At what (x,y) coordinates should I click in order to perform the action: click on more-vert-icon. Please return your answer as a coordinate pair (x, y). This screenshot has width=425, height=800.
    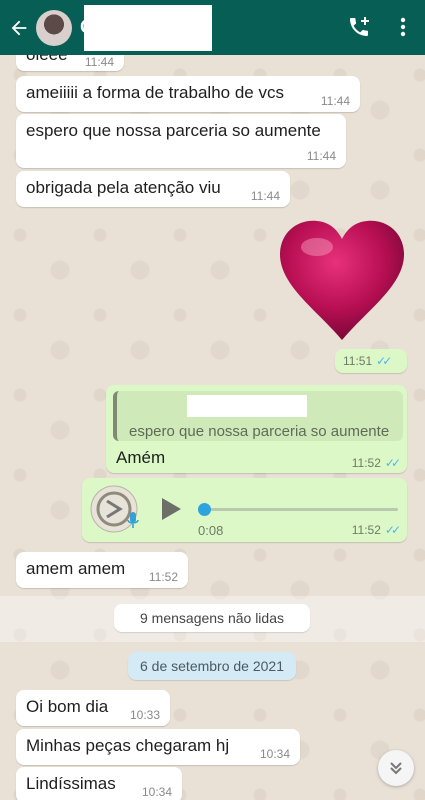
    Looking at the image, I should click on (403, 27).